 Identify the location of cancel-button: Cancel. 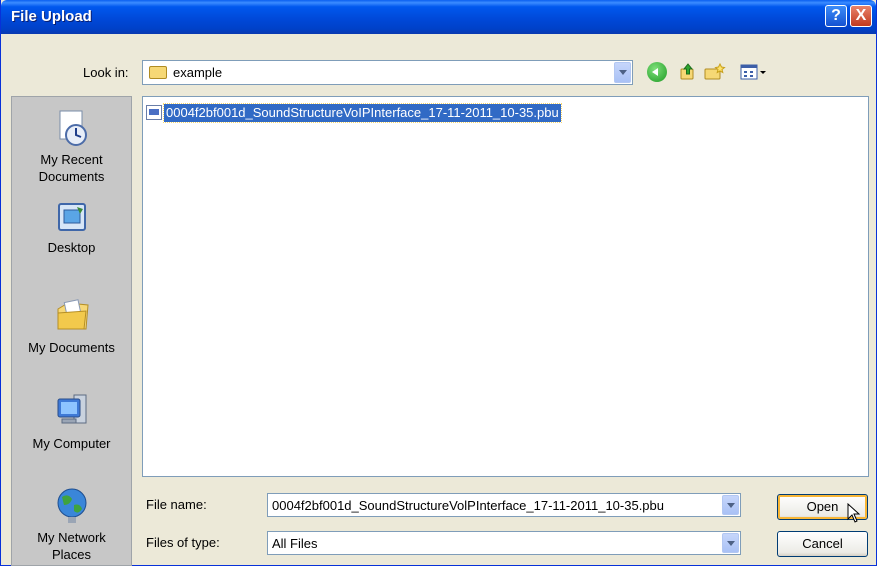
(822, 544).